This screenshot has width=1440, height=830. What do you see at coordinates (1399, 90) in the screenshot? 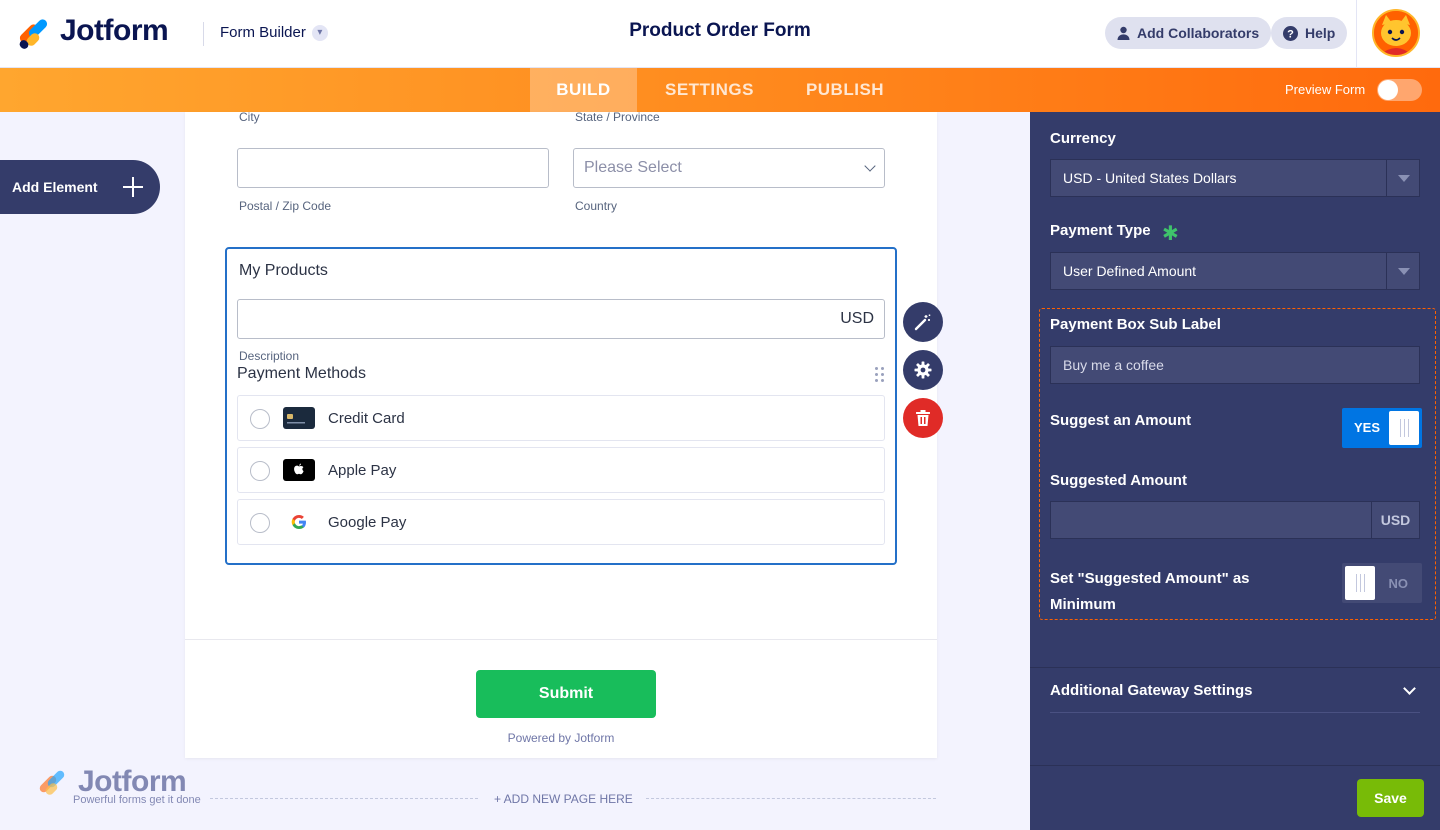
I see `preview-form-toggle` at bounding box center [1399, 90].